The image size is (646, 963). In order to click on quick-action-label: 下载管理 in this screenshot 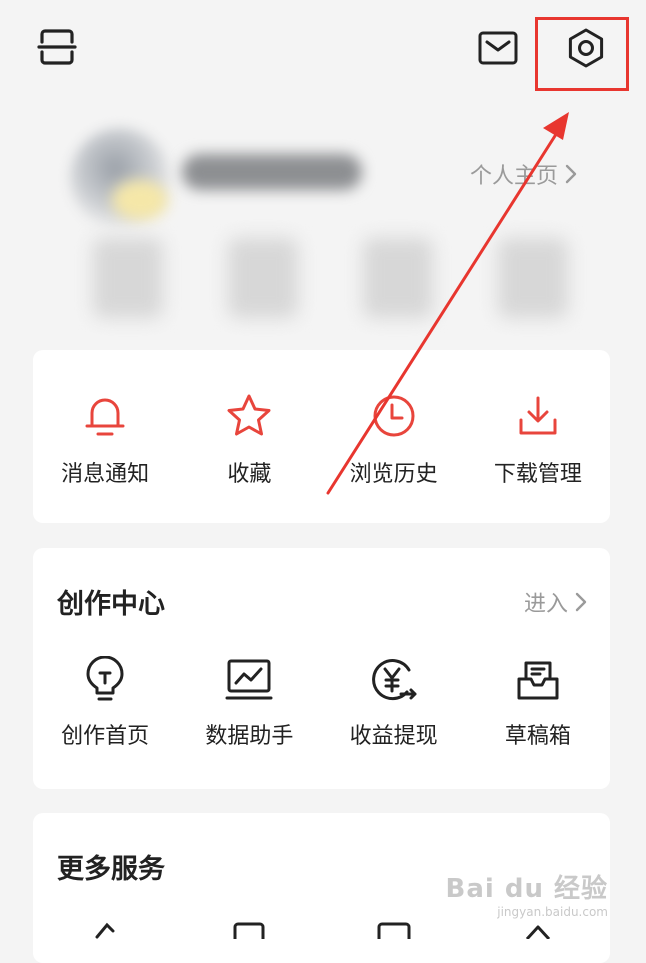, I will do `click(537, 474)`.